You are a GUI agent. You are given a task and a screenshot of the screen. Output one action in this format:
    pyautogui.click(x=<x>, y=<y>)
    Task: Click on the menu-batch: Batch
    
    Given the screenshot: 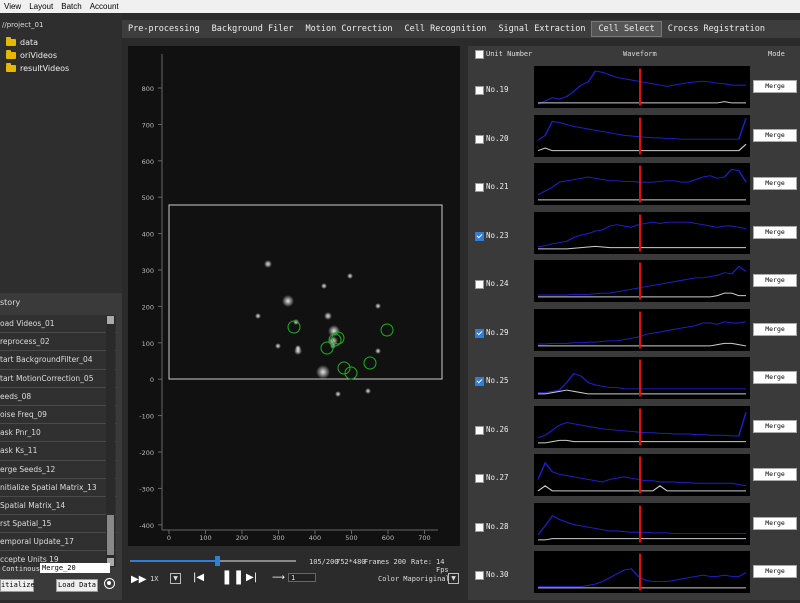 What is the action you would take?
    pyautogui.click(x=71, y=6)
    